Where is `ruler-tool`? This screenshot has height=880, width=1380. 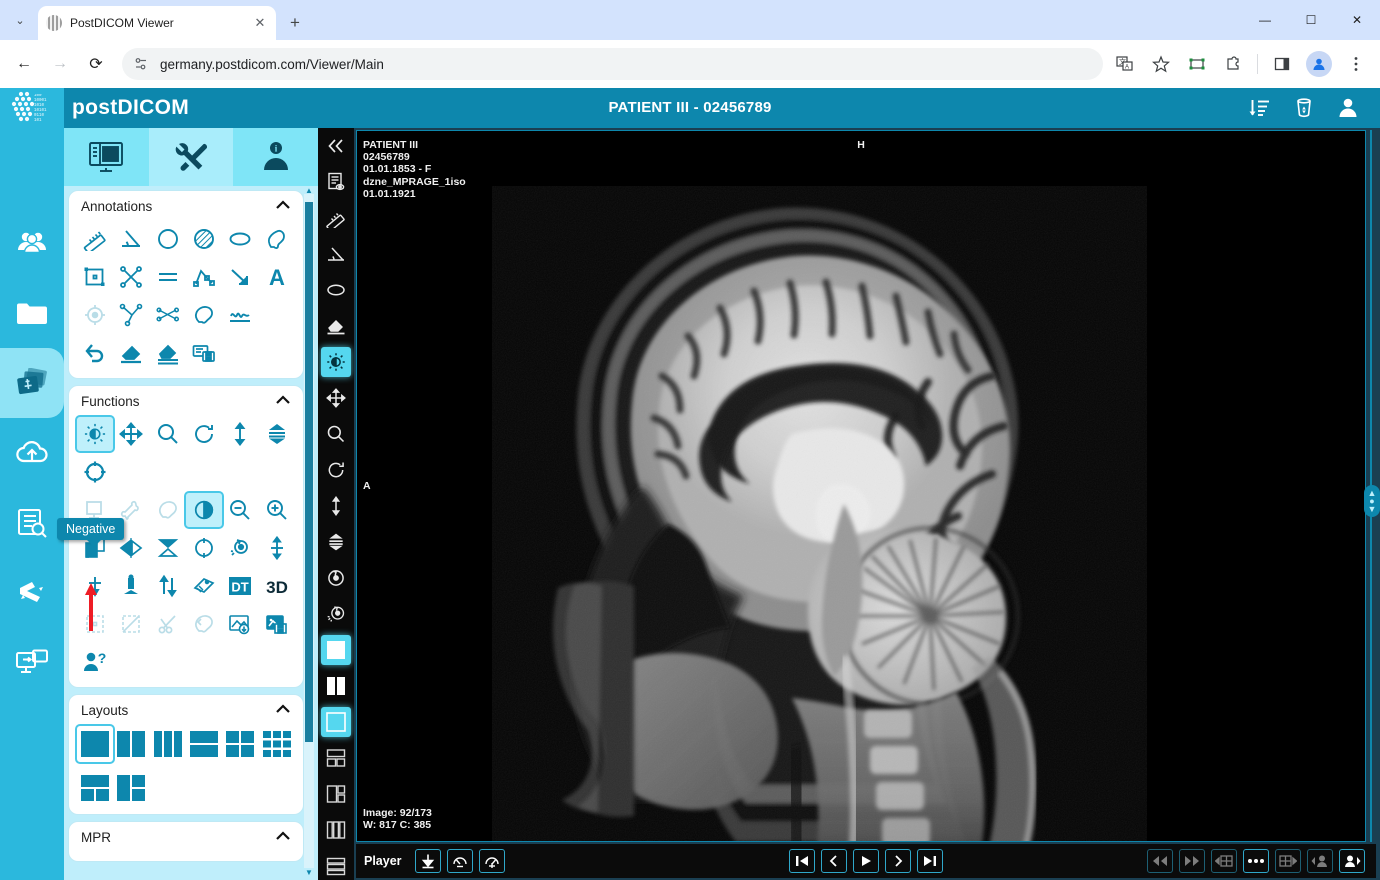
ruler-tool is located at coordinates (95, 239).